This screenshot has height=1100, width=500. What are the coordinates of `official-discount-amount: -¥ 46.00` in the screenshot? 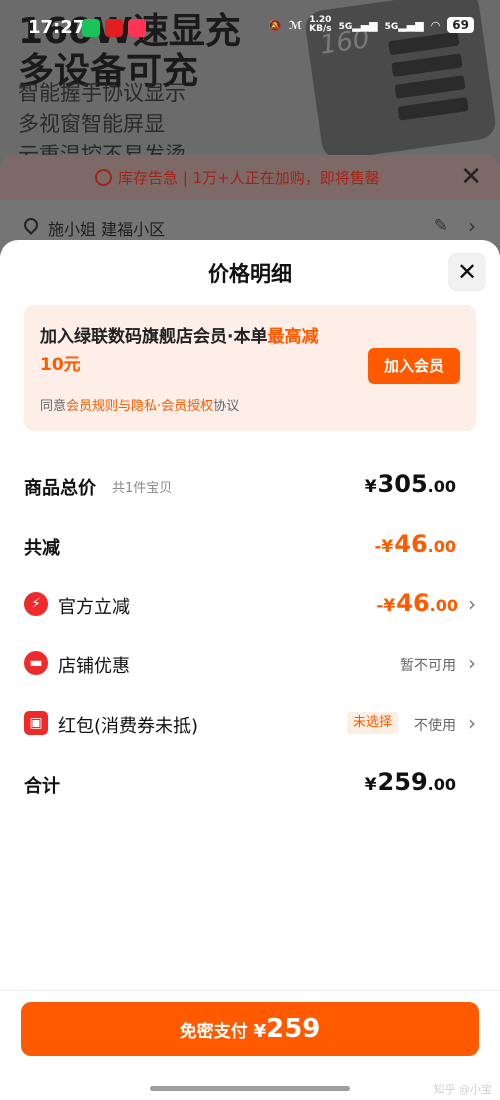 It's located at (417, 603).